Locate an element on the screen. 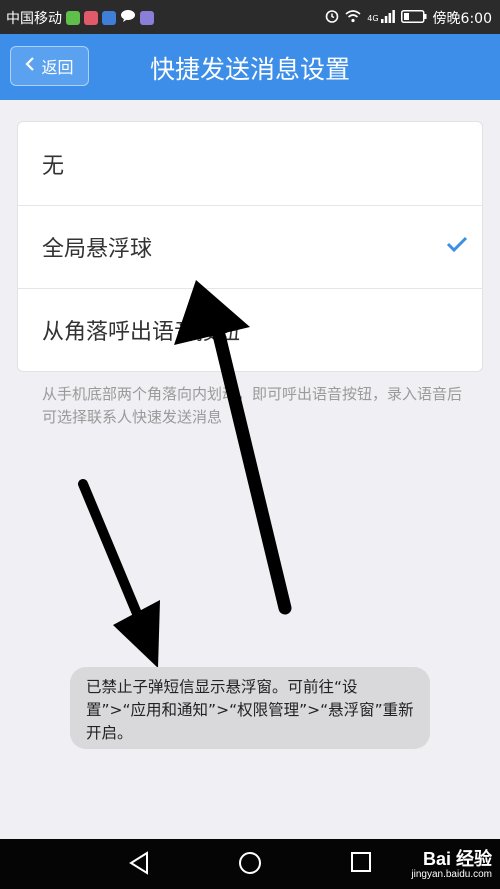 The height and width of the screenshot is (889, 500). watermark-main-text: Bai 经验 is located at coordinates (457, 859).